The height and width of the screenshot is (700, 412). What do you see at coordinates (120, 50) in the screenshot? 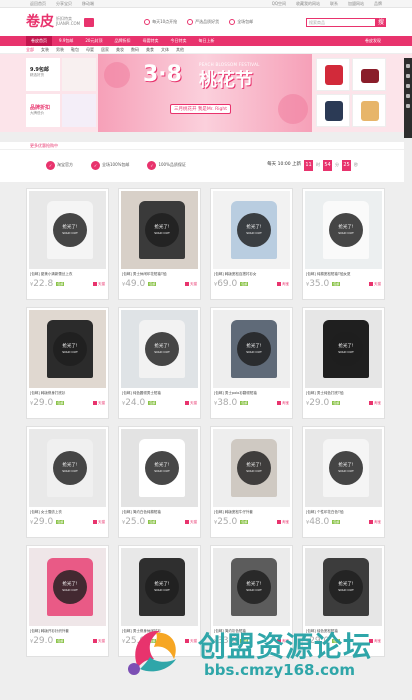
I see `category-item: 美妆` at bounding box center [120, 50].